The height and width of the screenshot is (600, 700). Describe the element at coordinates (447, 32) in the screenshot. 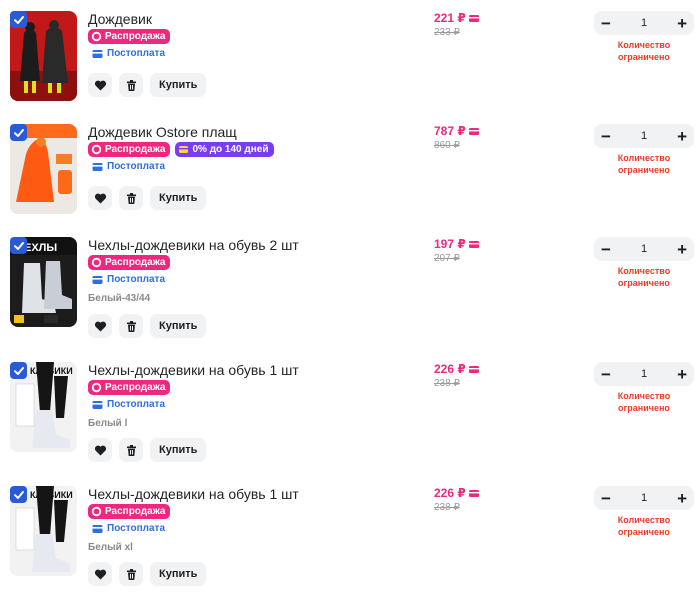

I see `old-price: 233 ₽` at that location.